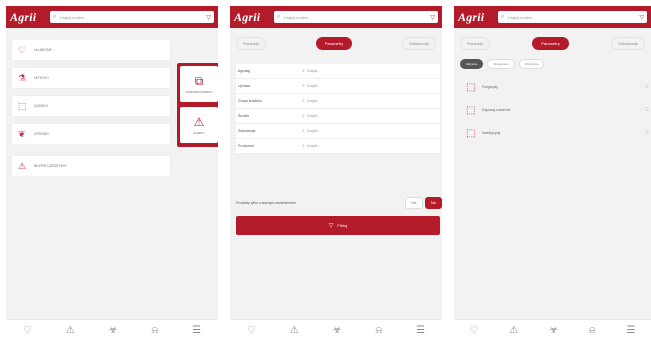  What do you see at coordinates (22, 133) in the screenshot?
I see `plant-icon: ❦` at bounding box center [22, 133].